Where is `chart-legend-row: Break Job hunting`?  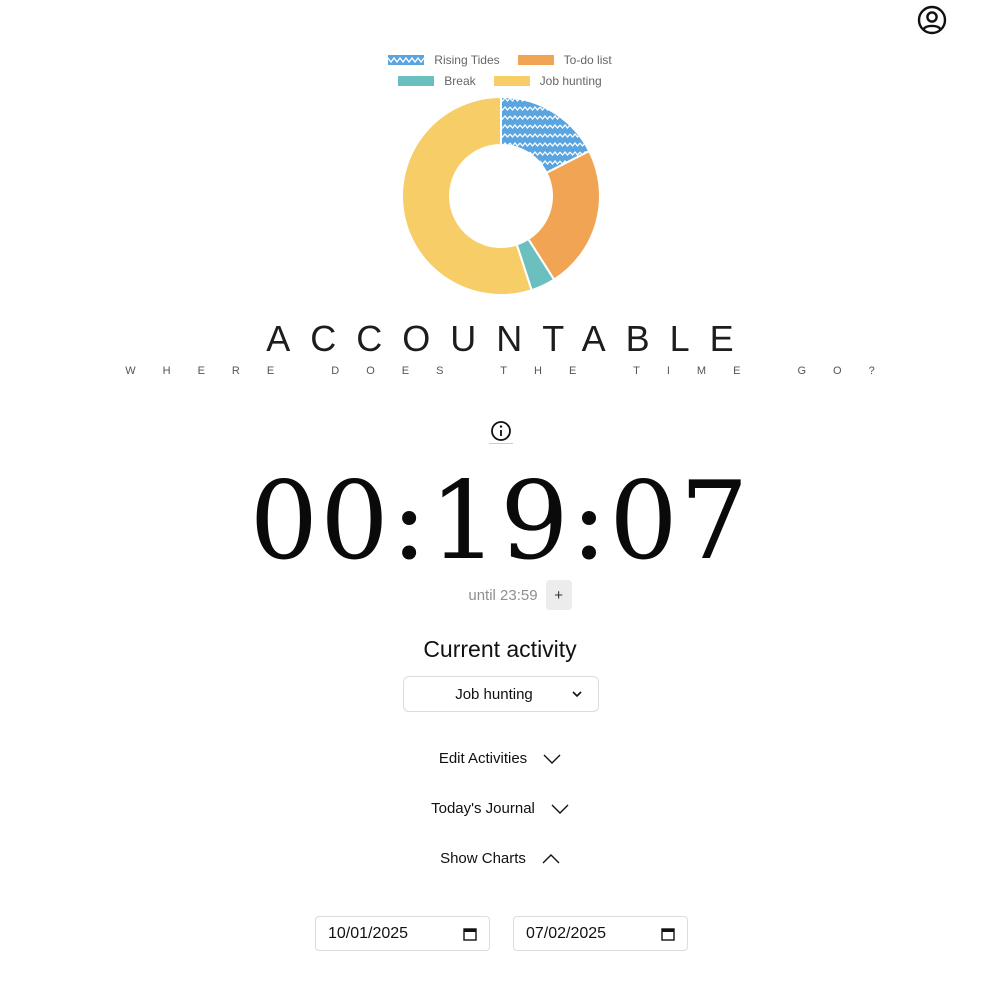
chart-legend-row: Break Job hunting is located at coordinates (500, 81).